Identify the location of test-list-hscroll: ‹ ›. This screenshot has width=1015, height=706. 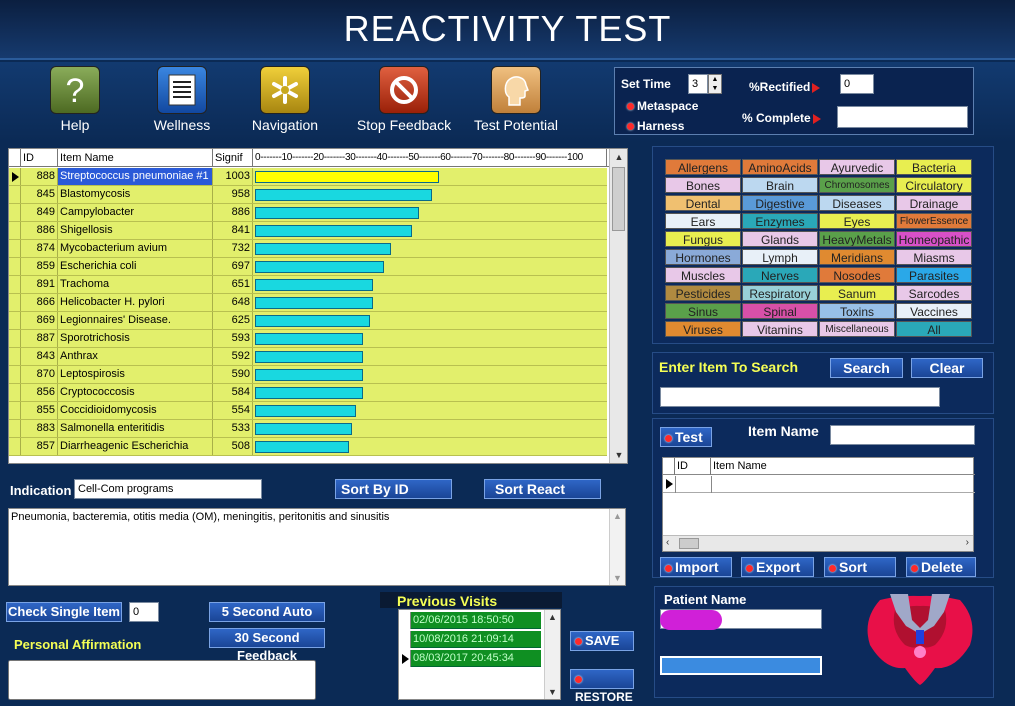
(818, 543).